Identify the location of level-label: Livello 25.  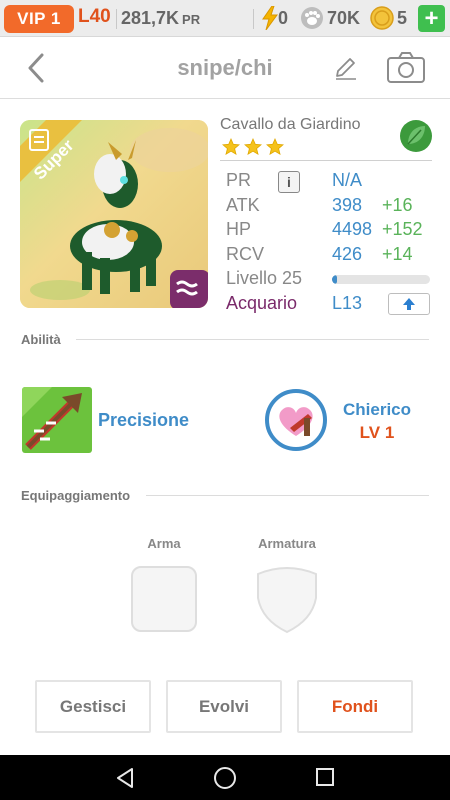
(264, 278).